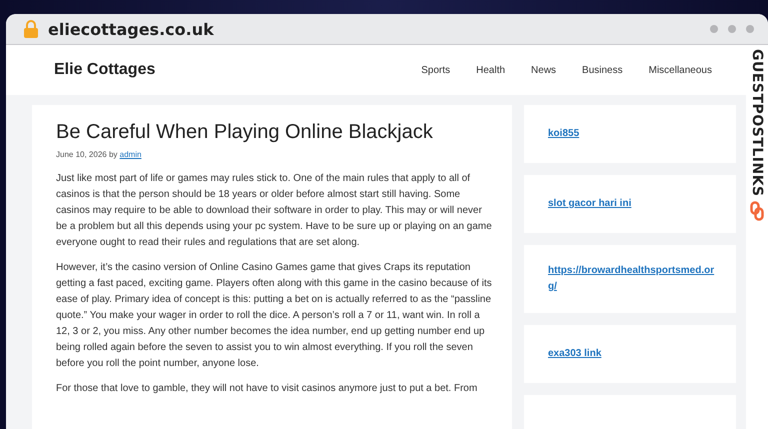  I want to click on article-paragraph: For those that love to gamble, they will not have to visit casinos anymore just to put a bet. From, so click(267, 389).